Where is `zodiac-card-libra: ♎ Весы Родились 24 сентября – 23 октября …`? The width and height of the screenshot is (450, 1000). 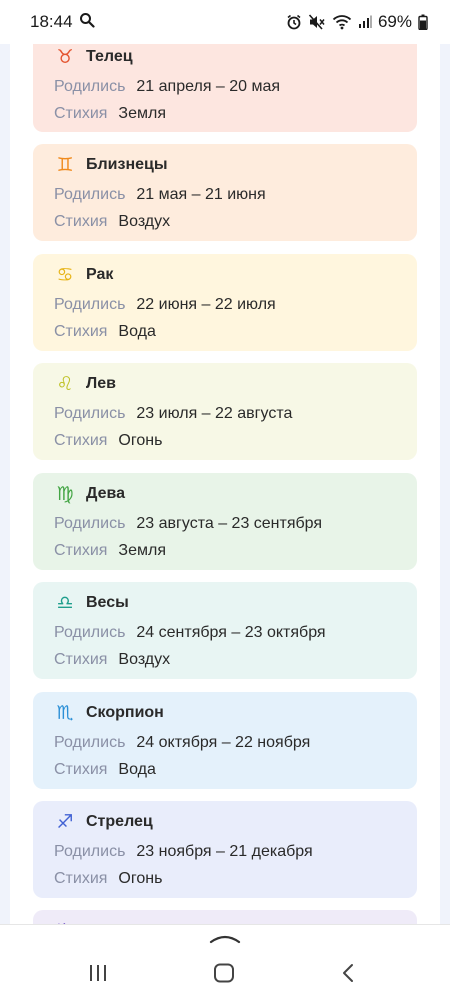 zodiac-card-libra: ♎ Весы Родились 24 сентября – 23 октября … is located at coordinates (225, 630).